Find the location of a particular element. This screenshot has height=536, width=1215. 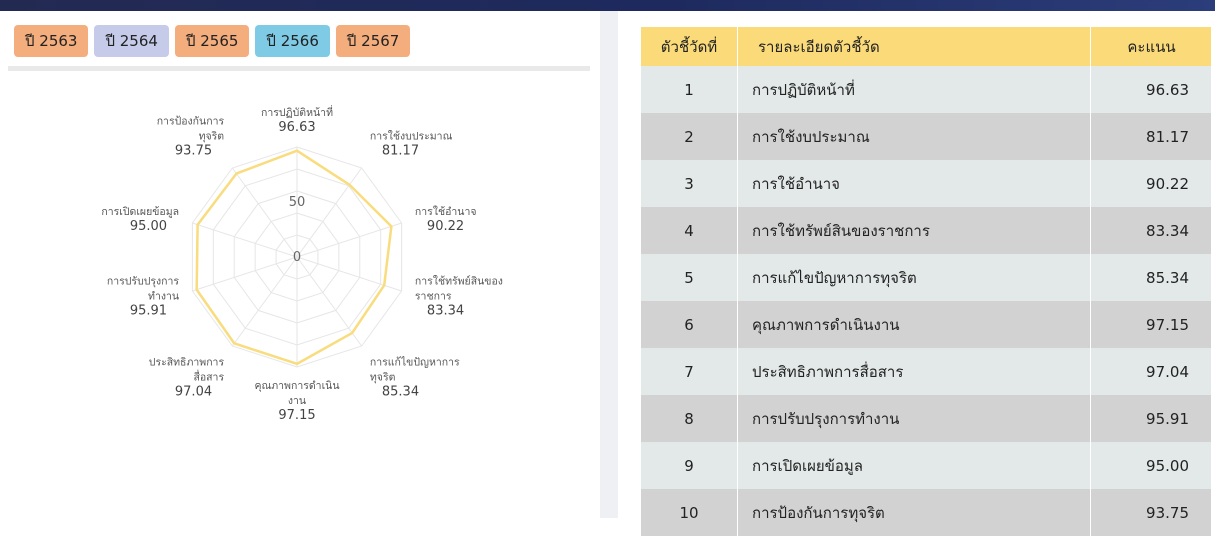

row-score: 97.15 is located at coordinates (1151, 324).